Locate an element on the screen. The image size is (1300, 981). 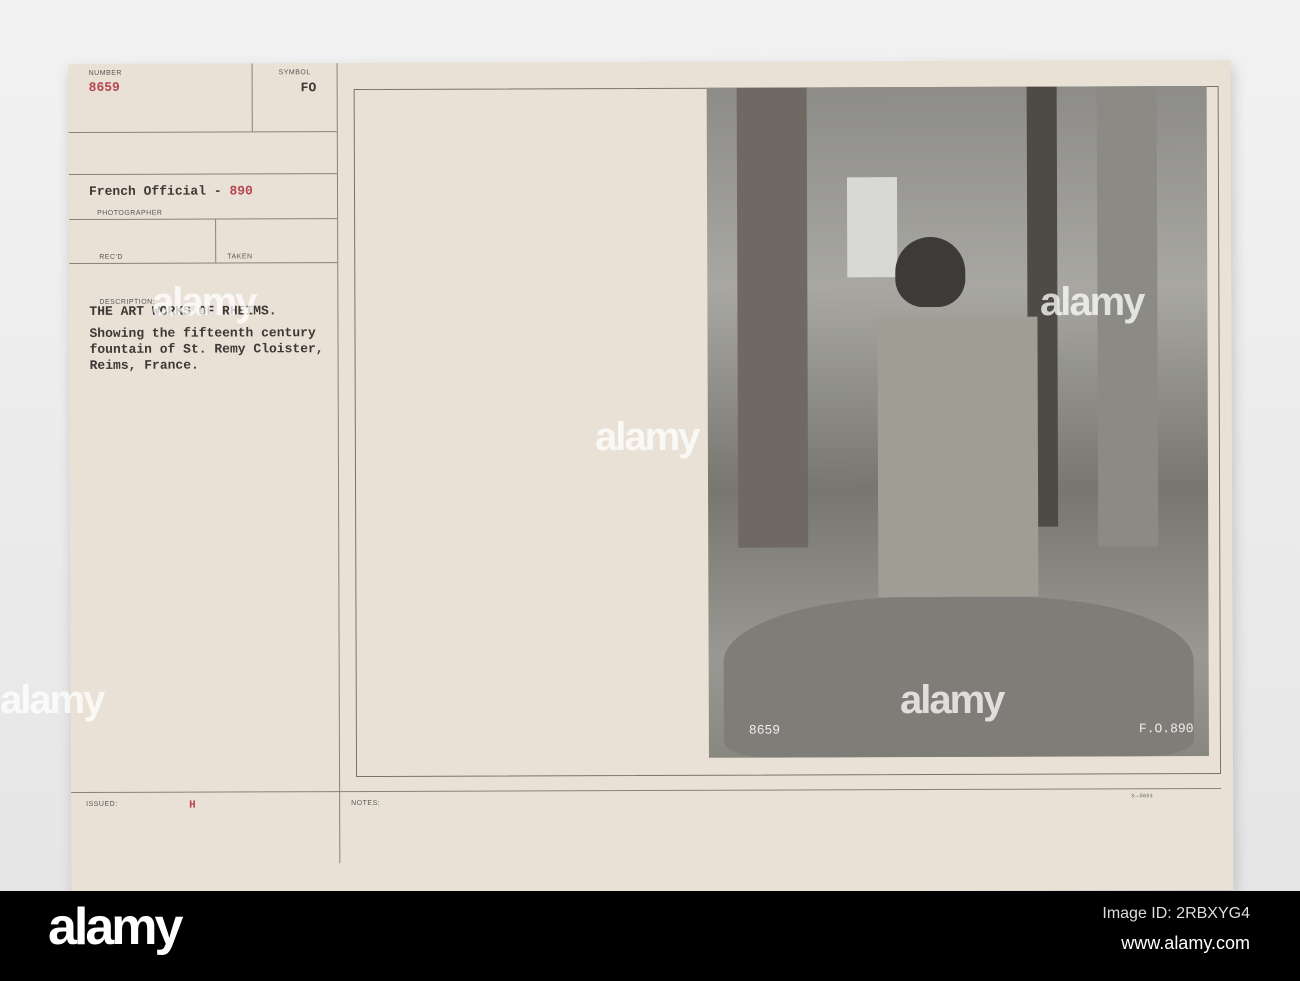
description-line: Reims, France. is located at coordinates (144, 365).